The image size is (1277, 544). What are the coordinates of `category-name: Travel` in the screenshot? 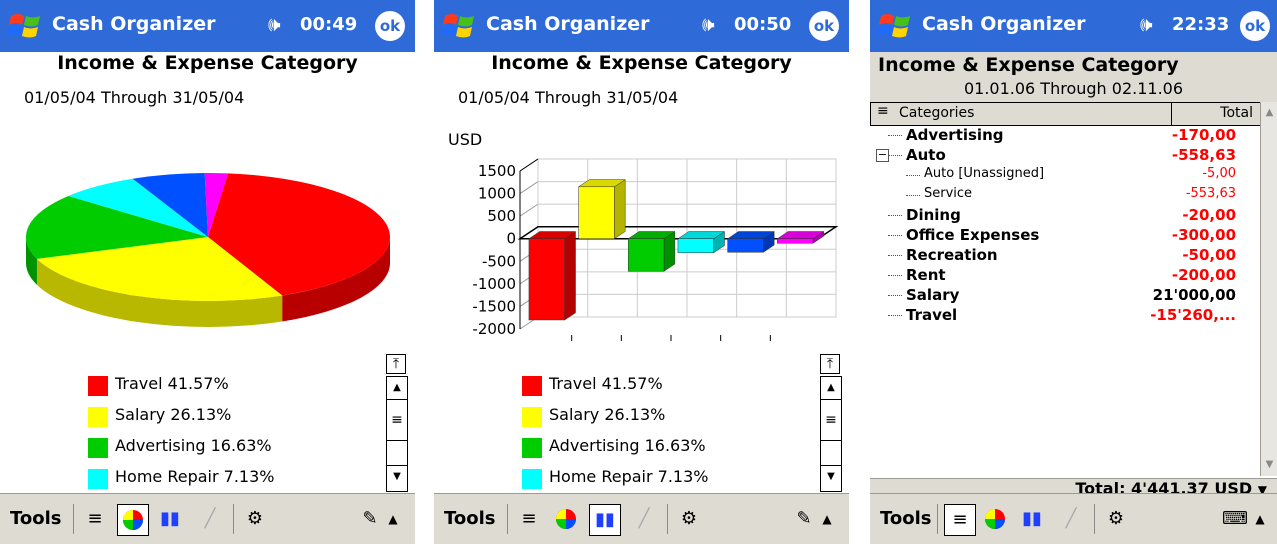 It's located at (932, 315).